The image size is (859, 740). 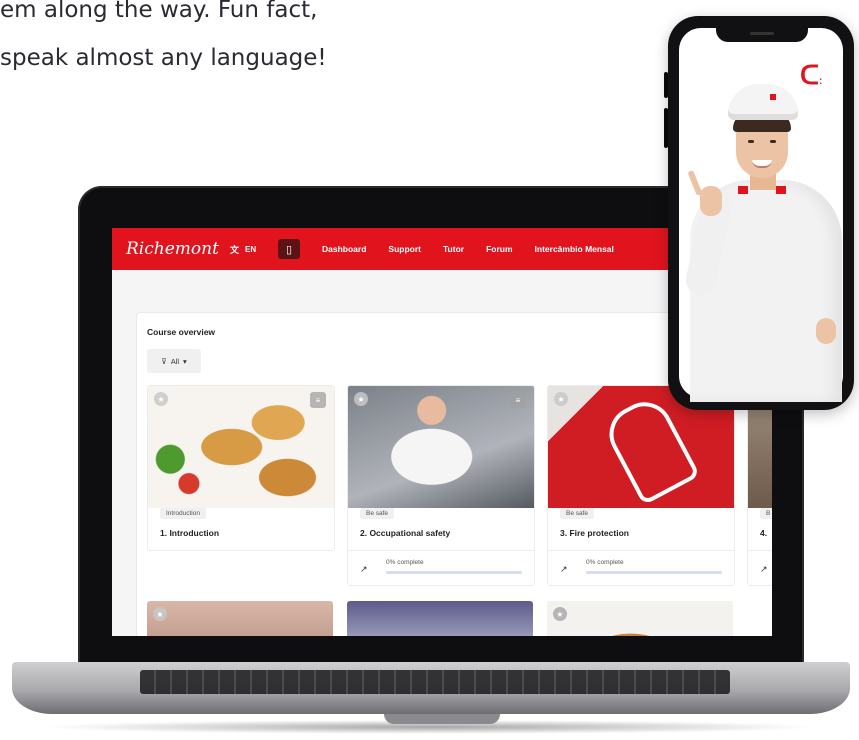 I want to click on intro-line-2: speak almost any language!, so click(x=163, y=58).